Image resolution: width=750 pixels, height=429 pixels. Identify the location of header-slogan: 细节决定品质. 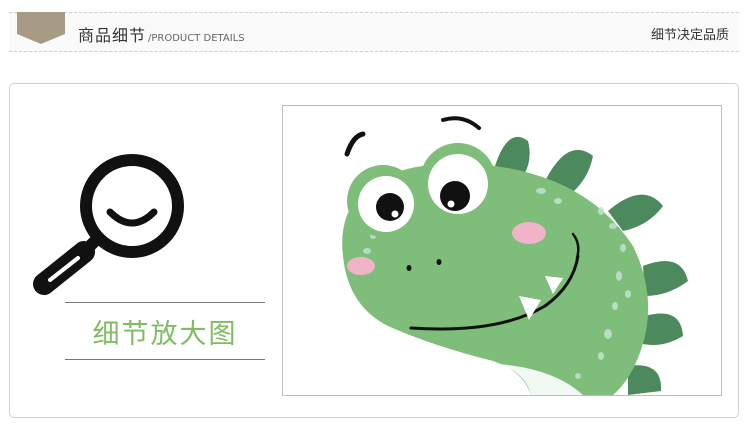
(689, 35).